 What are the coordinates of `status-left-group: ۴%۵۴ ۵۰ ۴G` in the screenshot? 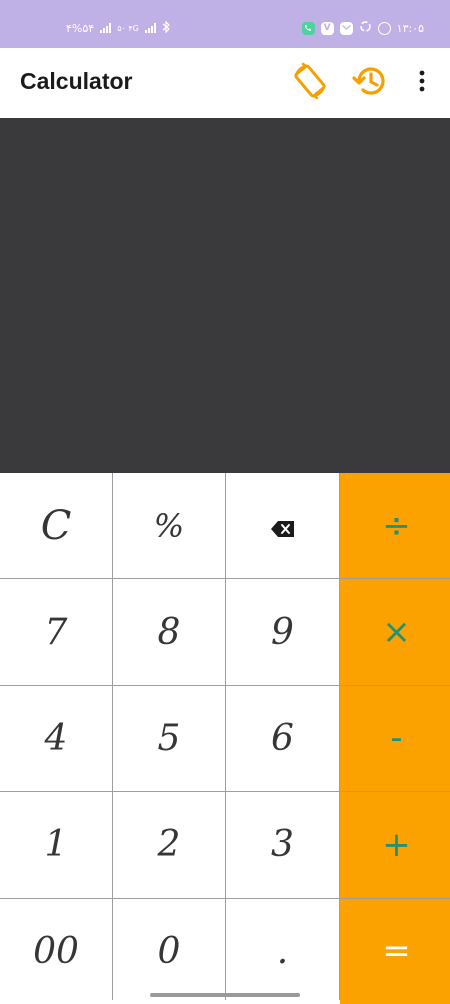 It's located at (118, 28).